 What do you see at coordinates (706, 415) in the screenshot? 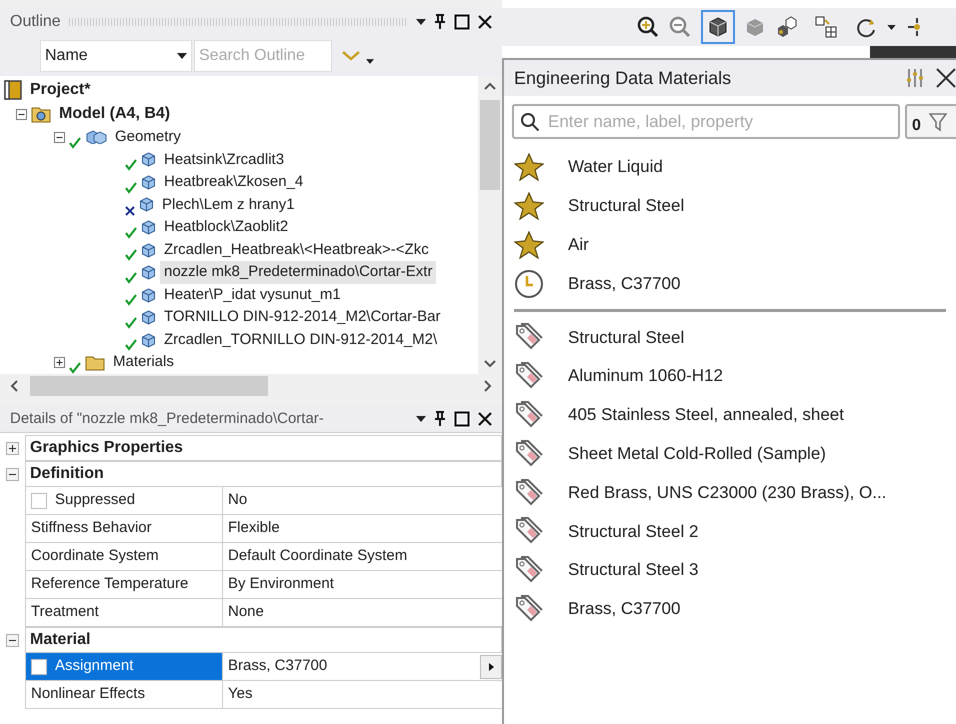
I see `material-item: 405 Stainless Steel, annealed, sheet` at bounding box center [706, 415].